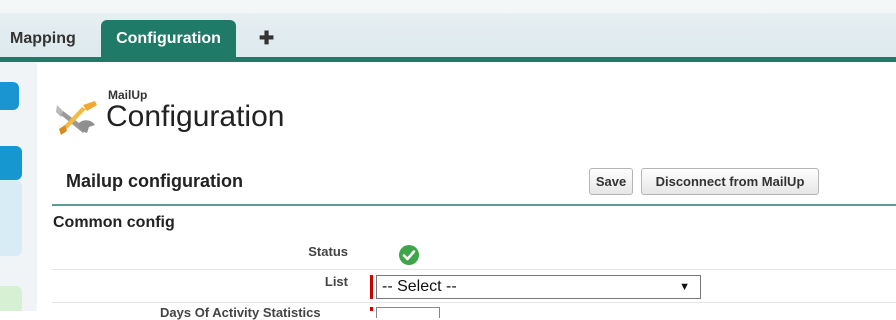 The height and width of the screenshot is (320, 896). What do you see at coordinates (11, 163) in the screenshot?
I see `sidebar-widget-header` at bounding box center [11, 163].